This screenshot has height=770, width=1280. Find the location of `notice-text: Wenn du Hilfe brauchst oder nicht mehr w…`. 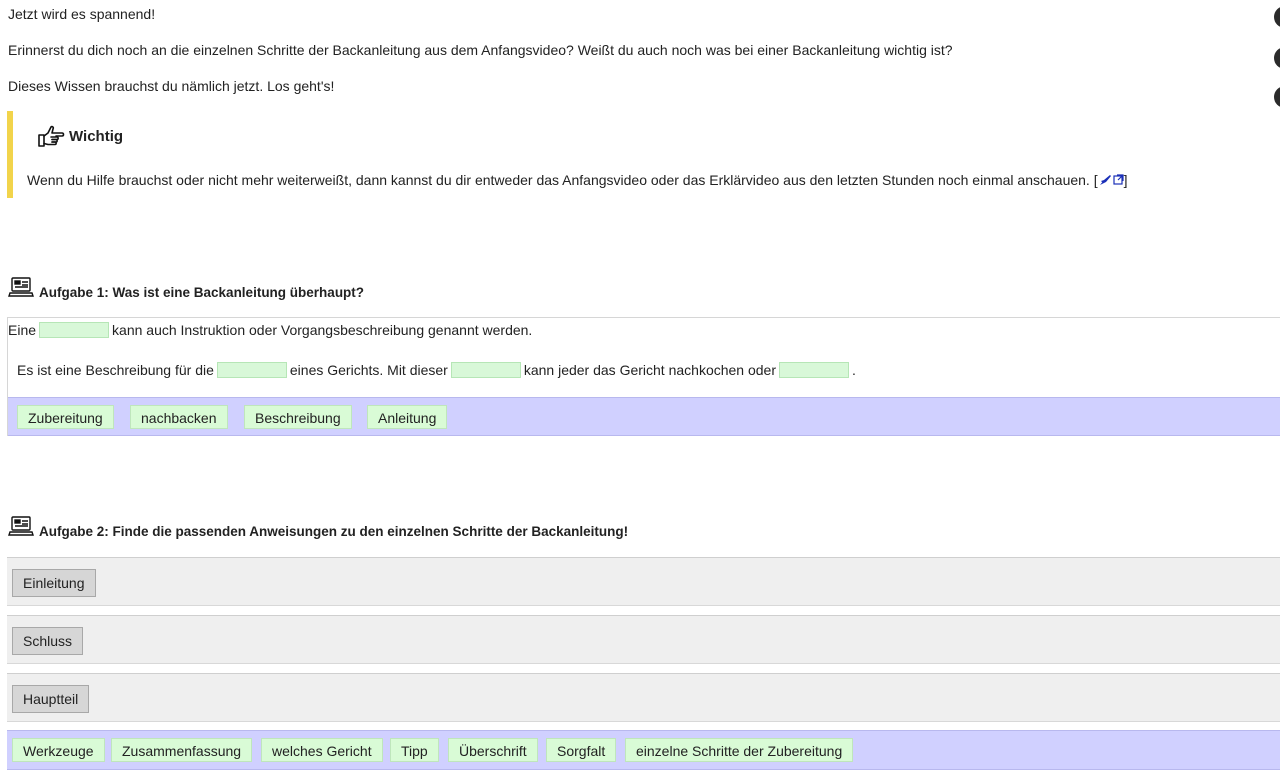

notice-text: Wenn du Hilfe brauchst oder nicht mehr w… is located at coordinates (577, 181).